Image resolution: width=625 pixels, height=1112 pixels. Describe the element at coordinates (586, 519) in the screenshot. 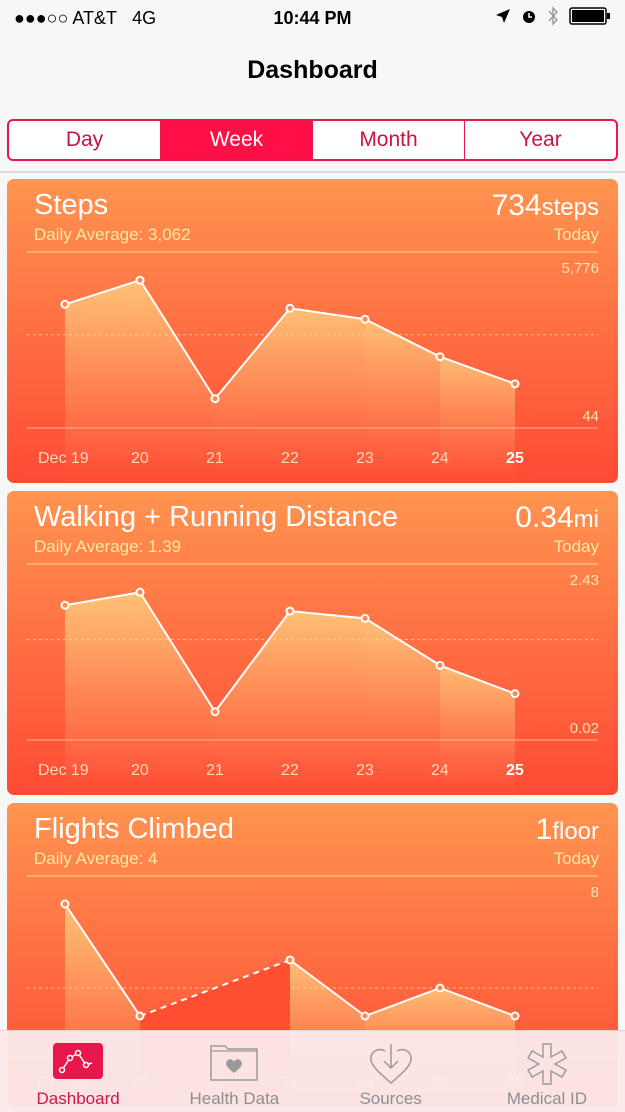

I see `unit: mi` at that location.